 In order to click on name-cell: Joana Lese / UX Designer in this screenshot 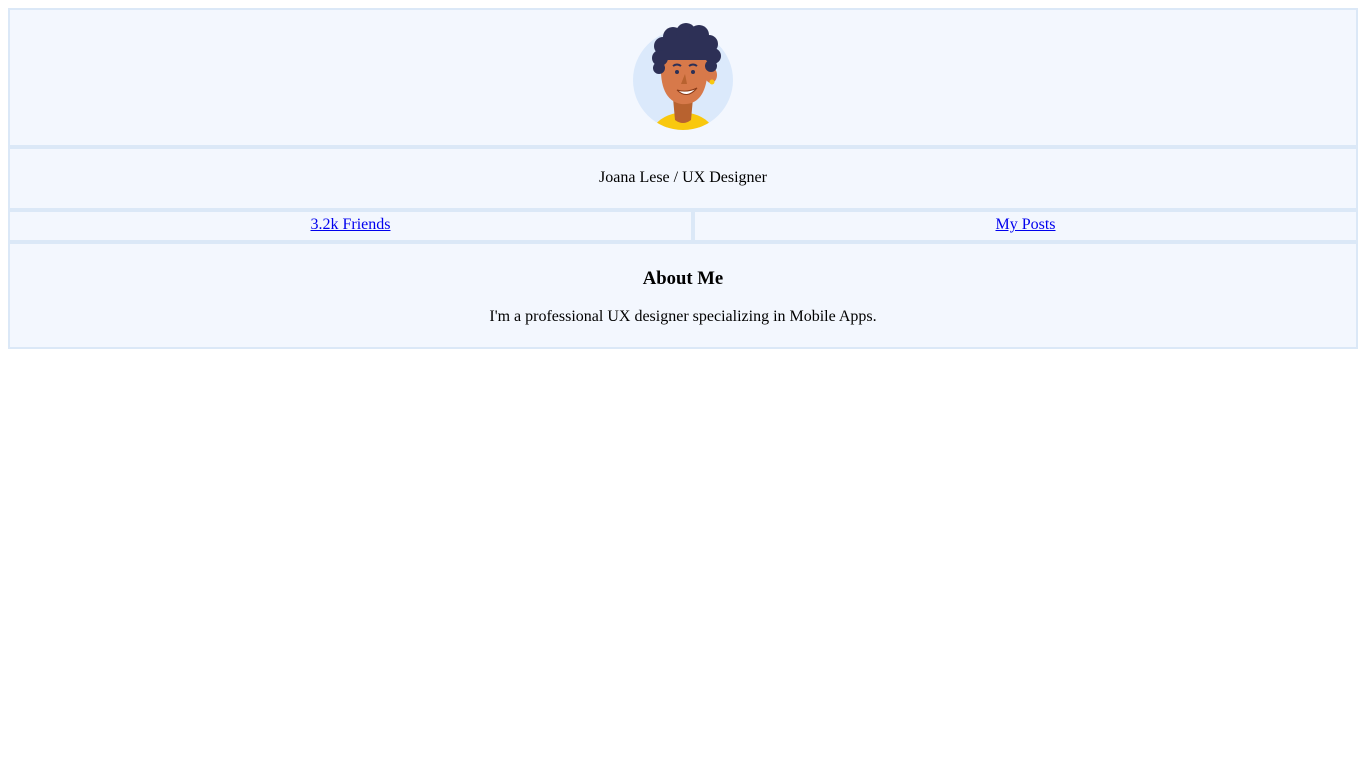, I will do `click(683, 178)`.